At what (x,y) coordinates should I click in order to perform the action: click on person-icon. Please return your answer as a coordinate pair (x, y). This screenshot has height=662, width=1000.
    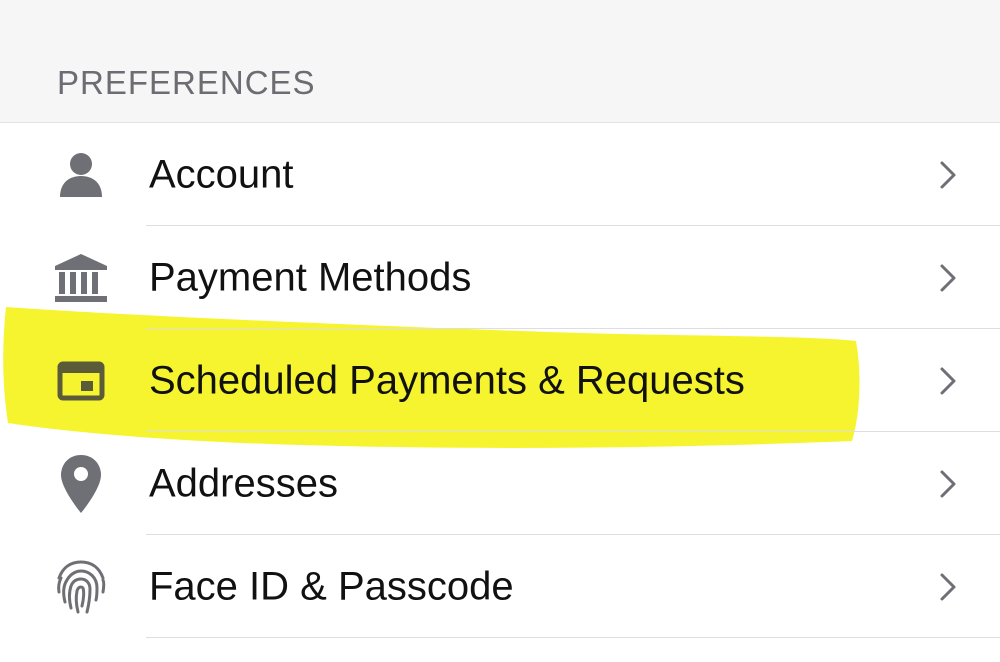
    Looking at the image, I should click on (81, 175).